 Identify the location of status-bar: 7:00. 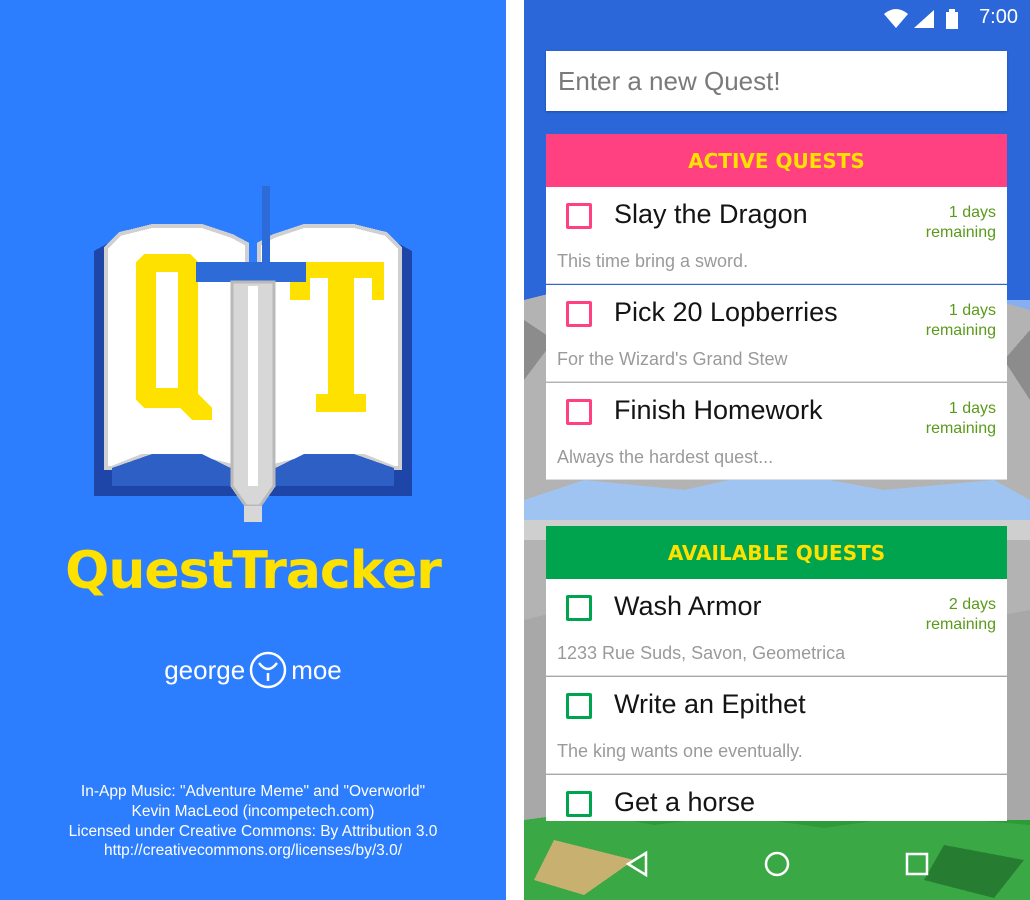
(777, 18).